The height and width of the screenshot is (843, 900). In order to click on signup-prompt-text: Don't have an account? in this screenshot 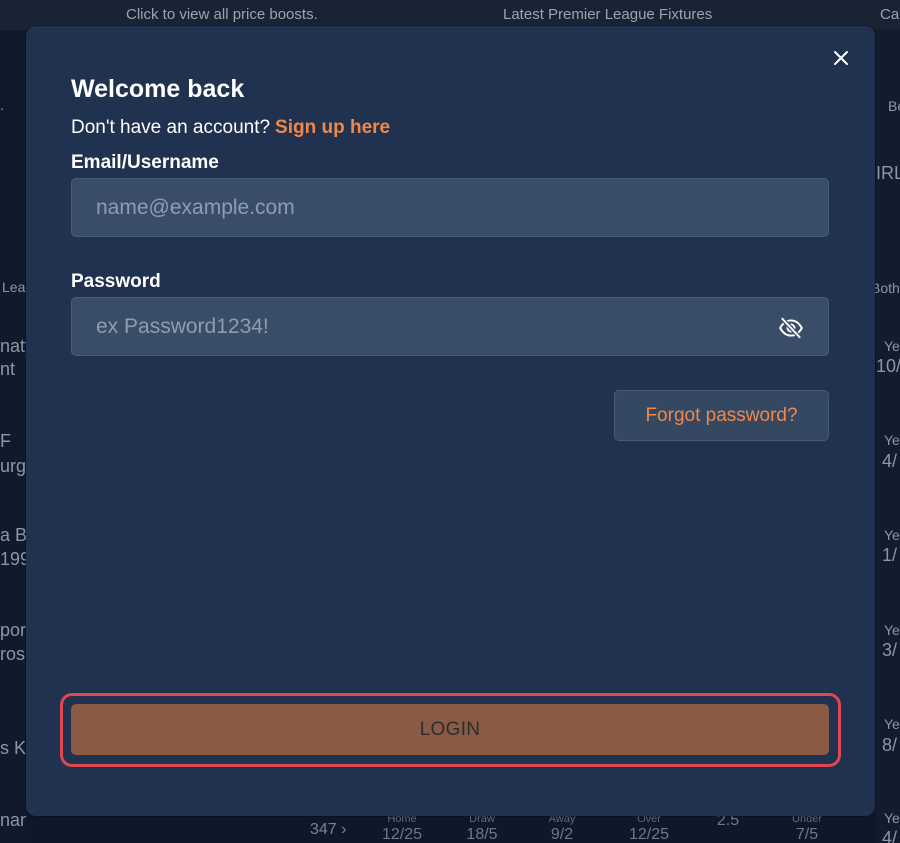, I will do `click(171, 127)`.